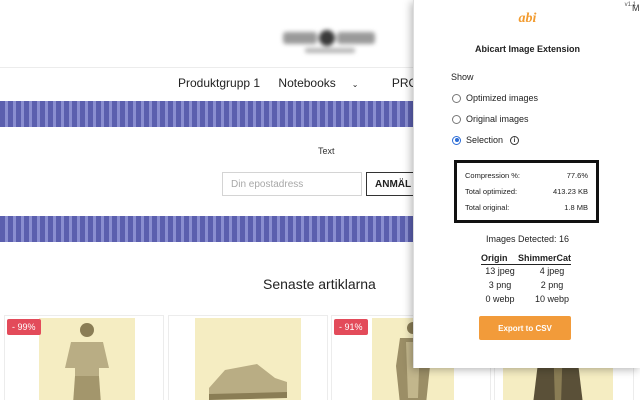 The height and width of the screenshot is (400, 640). I want to click on radio-label: Selection, so click(485, 140).